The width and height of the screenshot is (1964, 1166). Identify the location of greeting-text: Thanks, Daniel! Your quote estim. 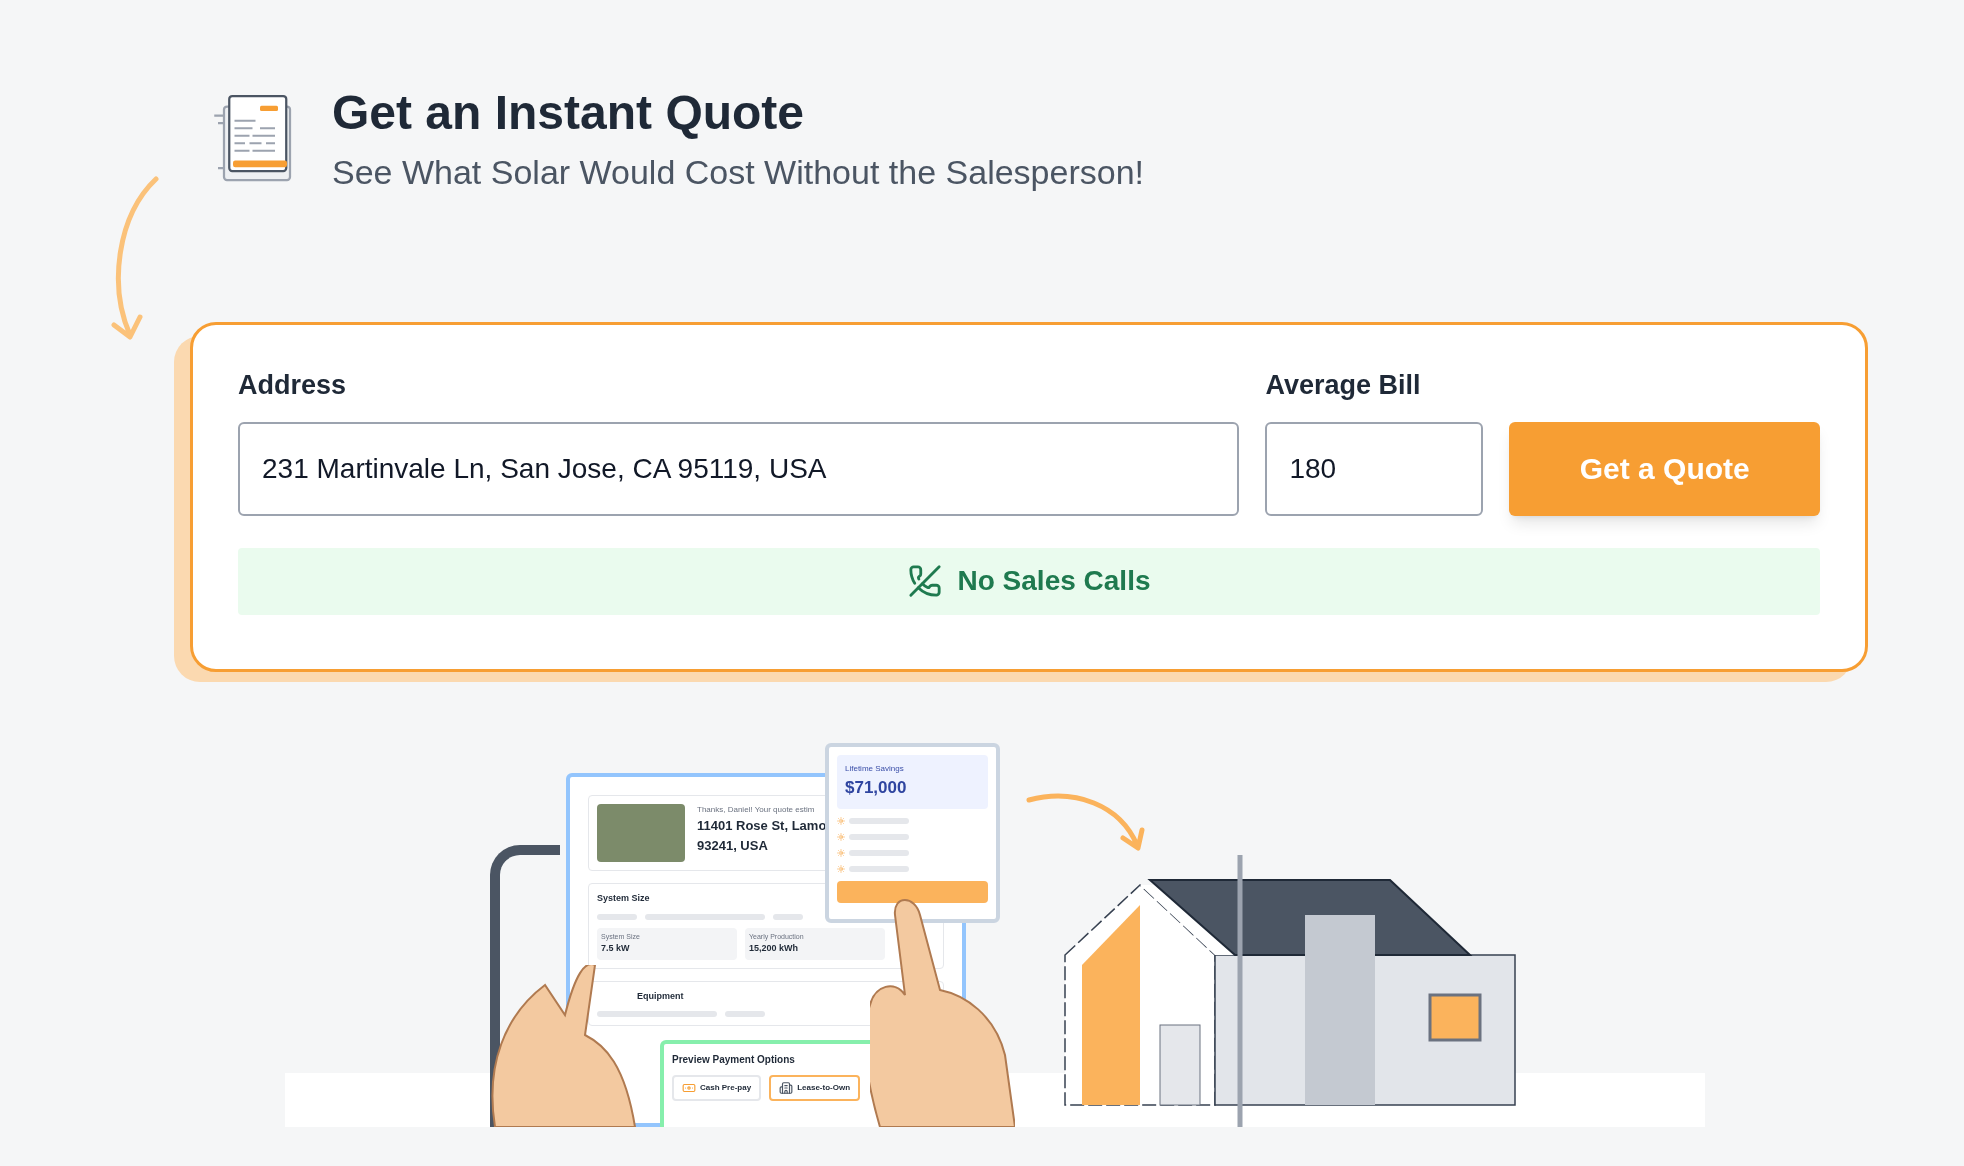
(756, 810).